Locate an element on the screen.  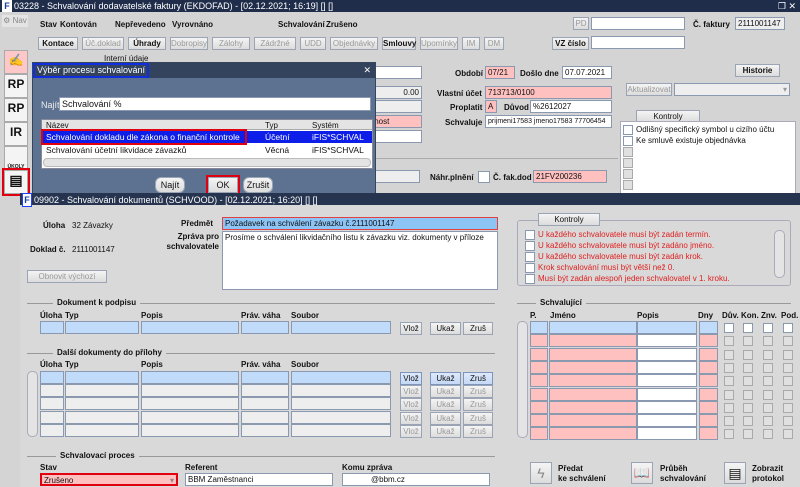
approval-progress-button: 📖 is located at coordinates (642, 473).